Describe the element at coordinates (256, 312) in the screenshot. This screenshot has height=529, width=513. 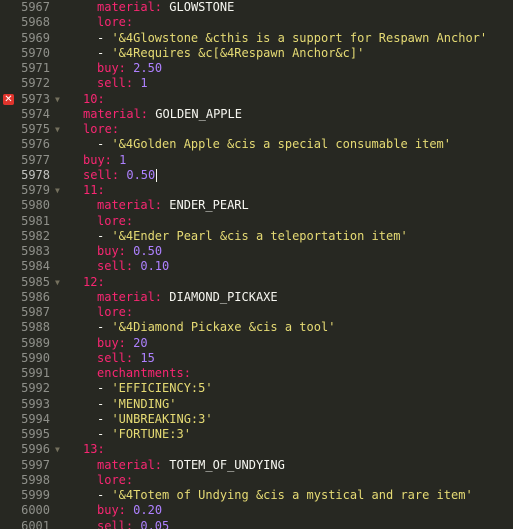
I see `code-line: 5987 lore:` at that location.